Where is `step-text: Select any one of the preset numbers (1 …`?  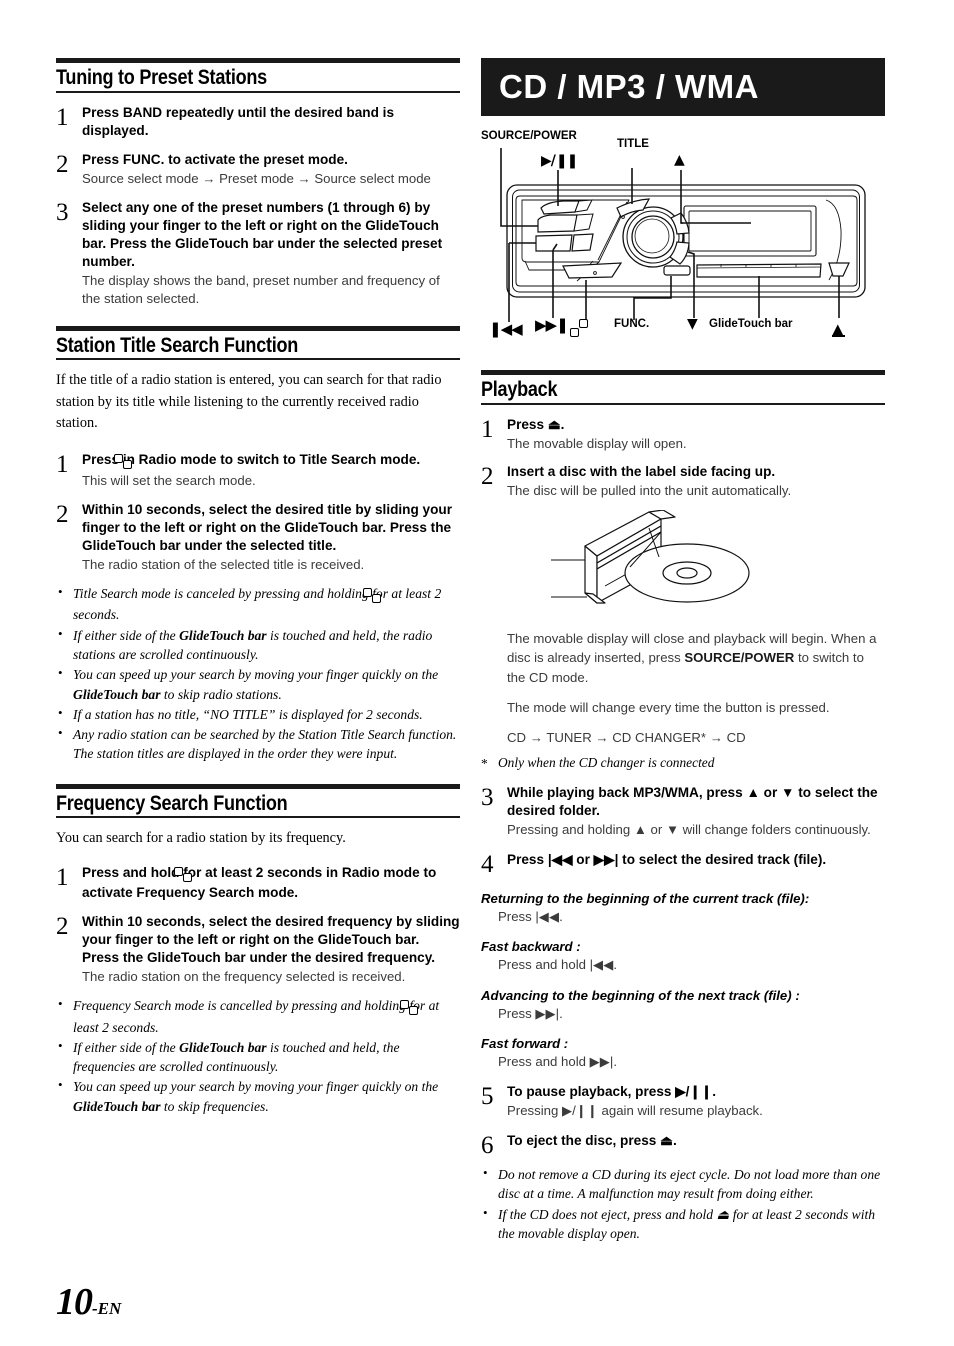 step-text: Select any one of the preset numbers (1 … is located at coordinates (262, 234).